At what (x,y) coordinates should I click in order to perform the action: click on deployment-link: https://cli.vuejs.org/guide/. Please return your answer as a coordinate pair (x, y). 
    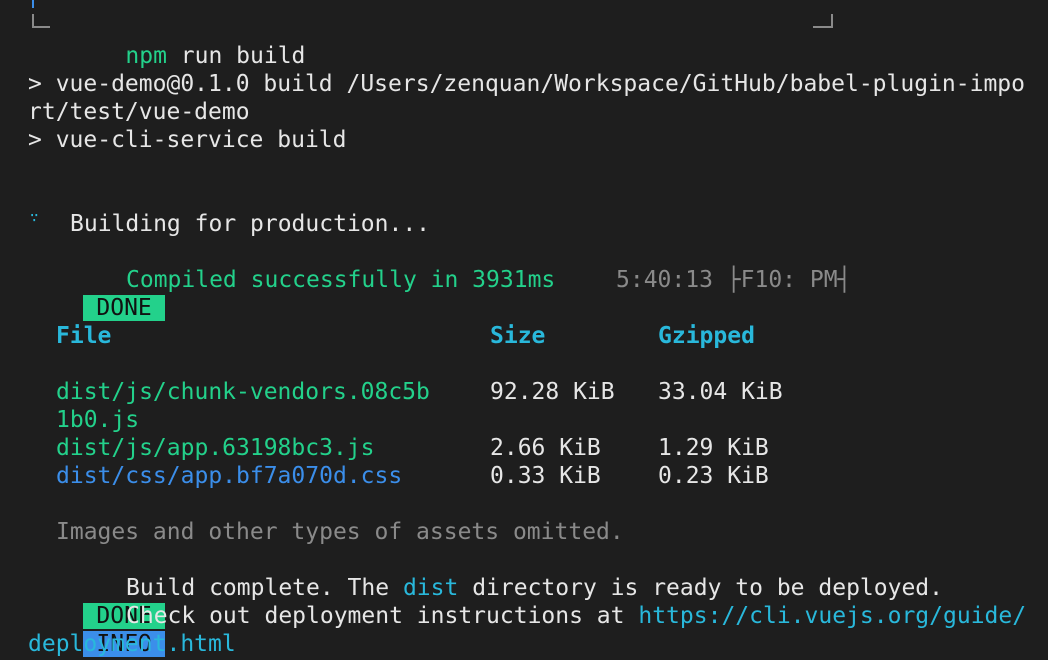
    Looking at the image, I should click on (832, 616).